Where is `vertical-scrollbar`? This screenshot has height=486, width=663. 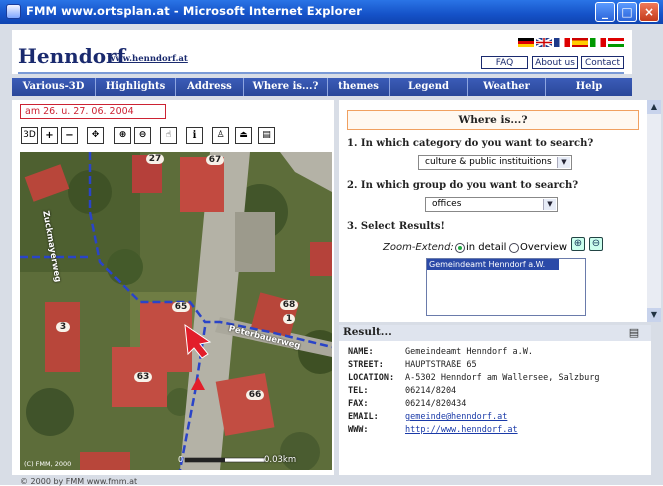
vertical-scrollbar is located at coordinates (654, 211).